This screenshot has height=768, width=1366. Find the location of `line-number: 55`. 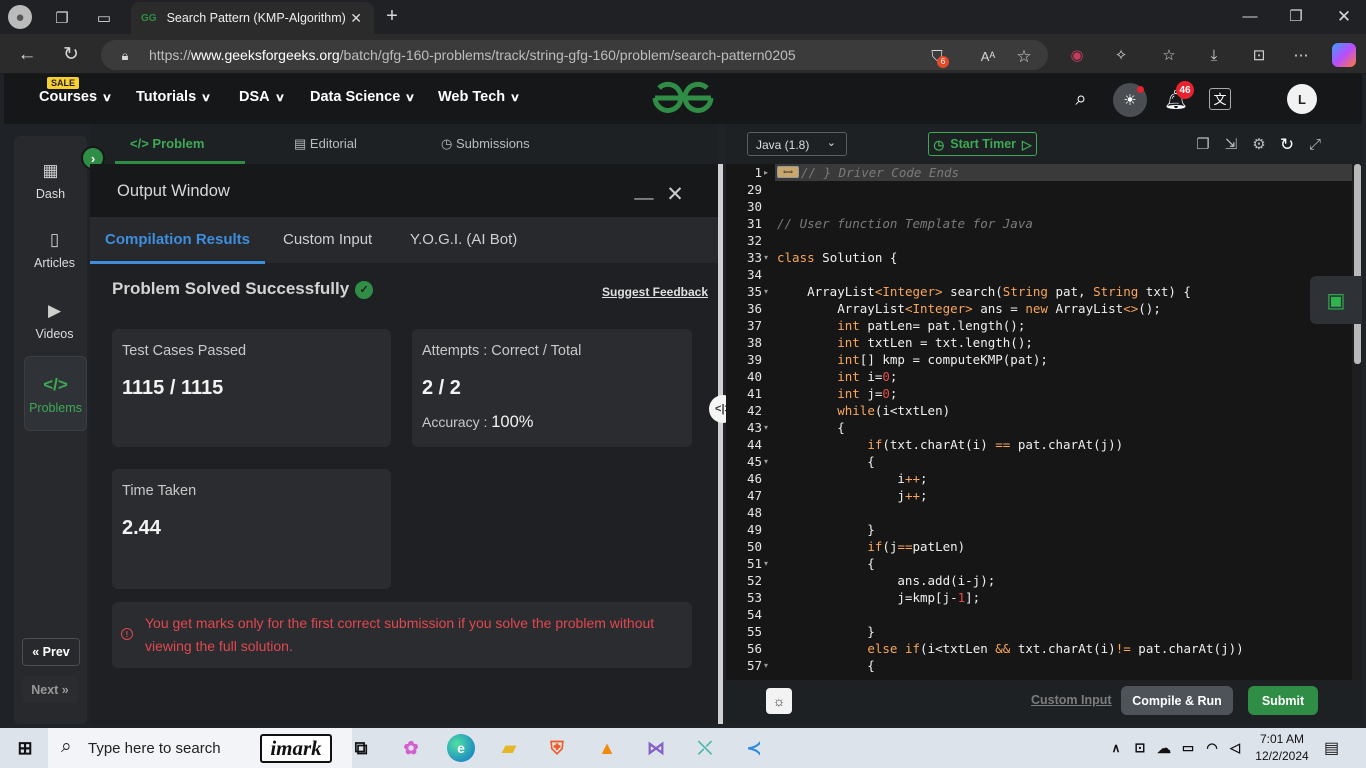

line-number: 55 is located at coordinates (754, 631).